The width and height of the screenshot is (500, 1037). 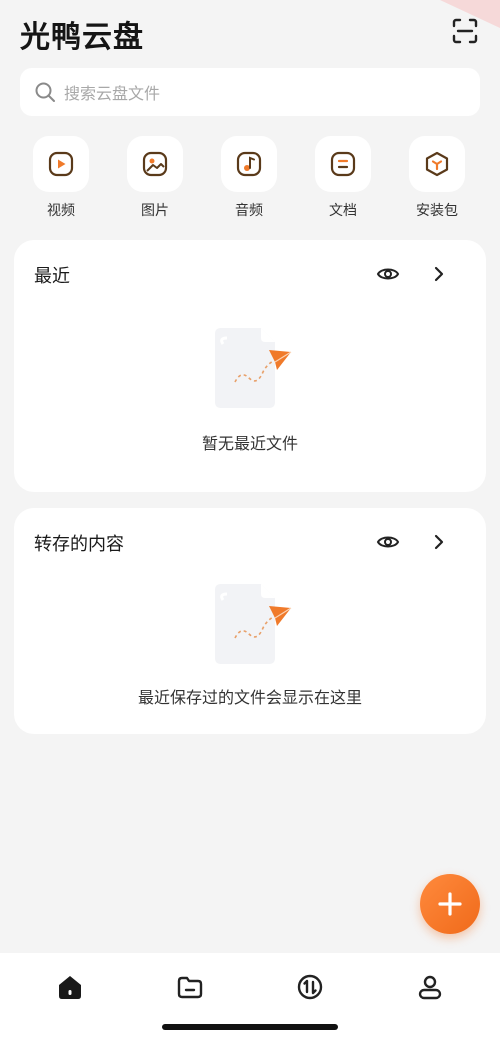 I want to click on category-label: 图片, so click(x=155, y=211).